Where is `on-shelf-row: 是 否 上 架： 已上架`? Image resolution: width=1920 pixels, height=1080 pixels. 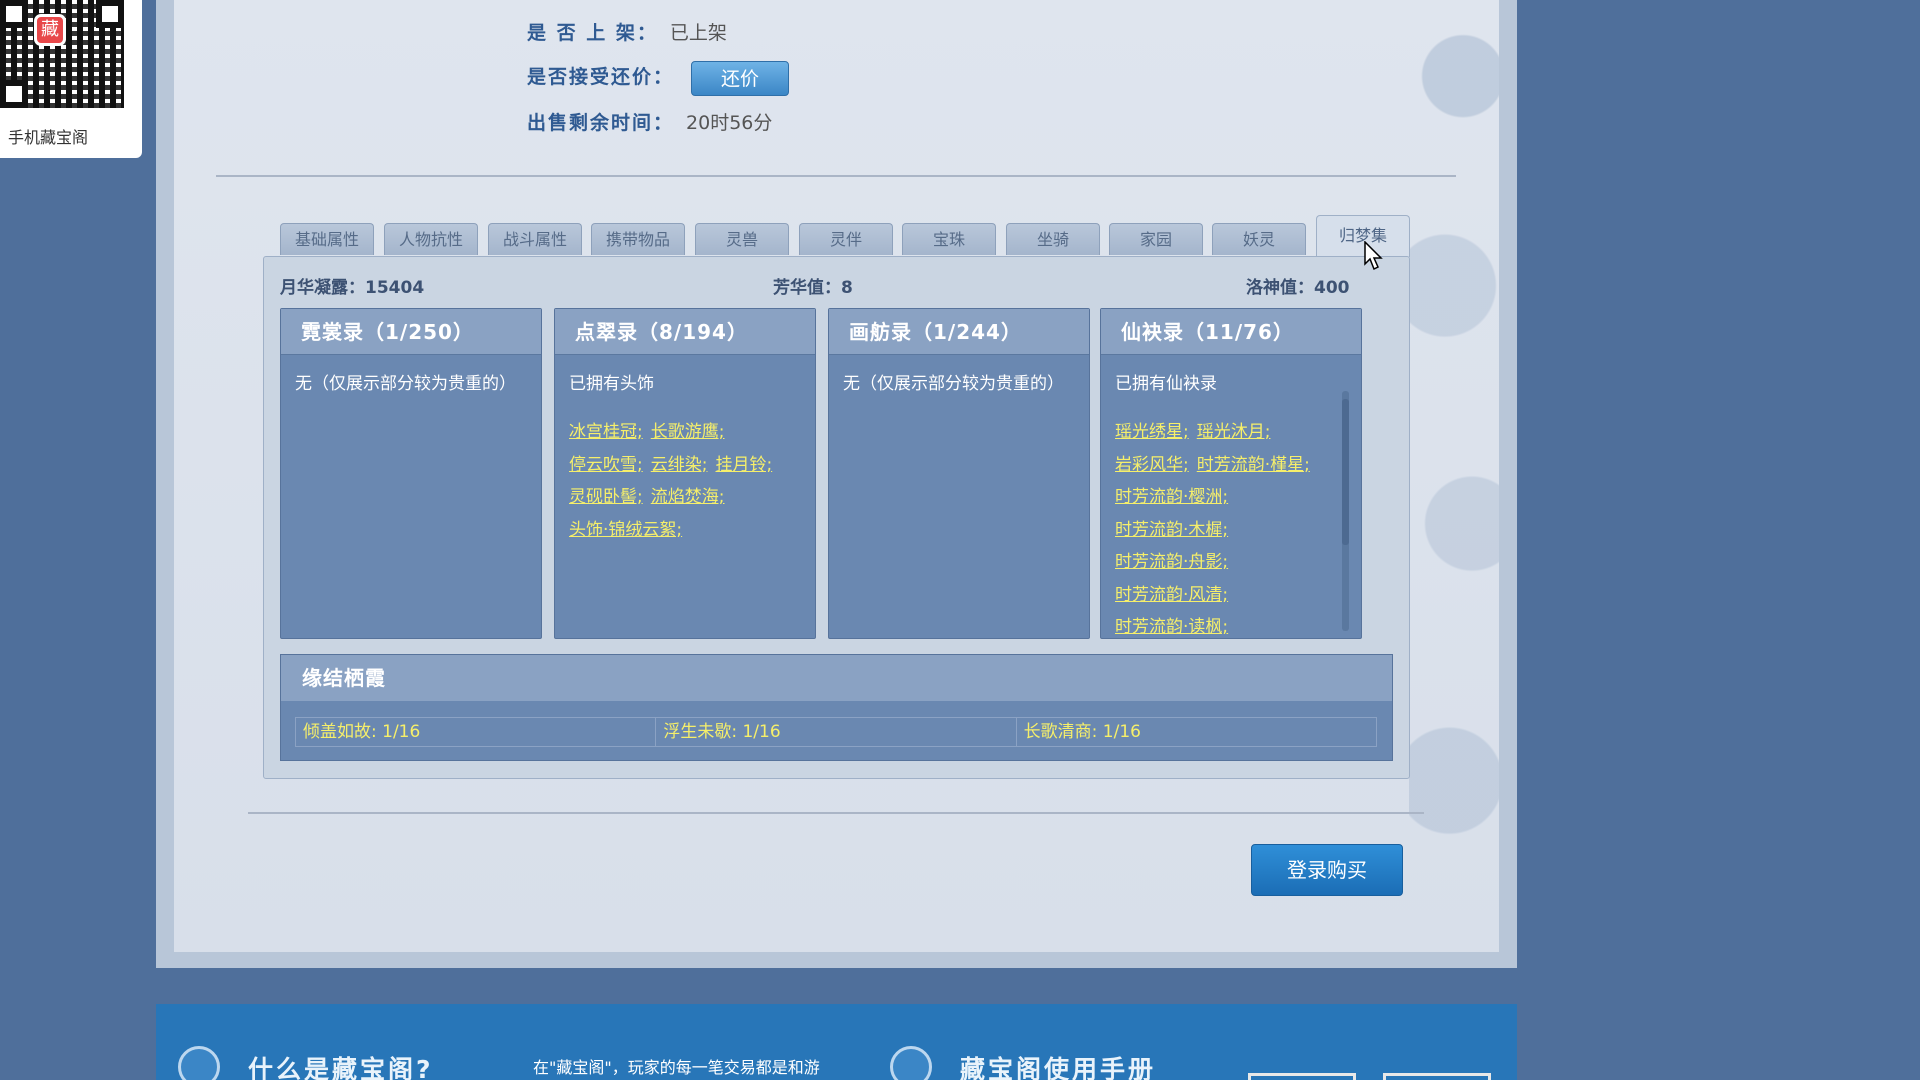
on-shelf-row: 是 否 上 架： 已上架 is located at coordinates (627, 31).